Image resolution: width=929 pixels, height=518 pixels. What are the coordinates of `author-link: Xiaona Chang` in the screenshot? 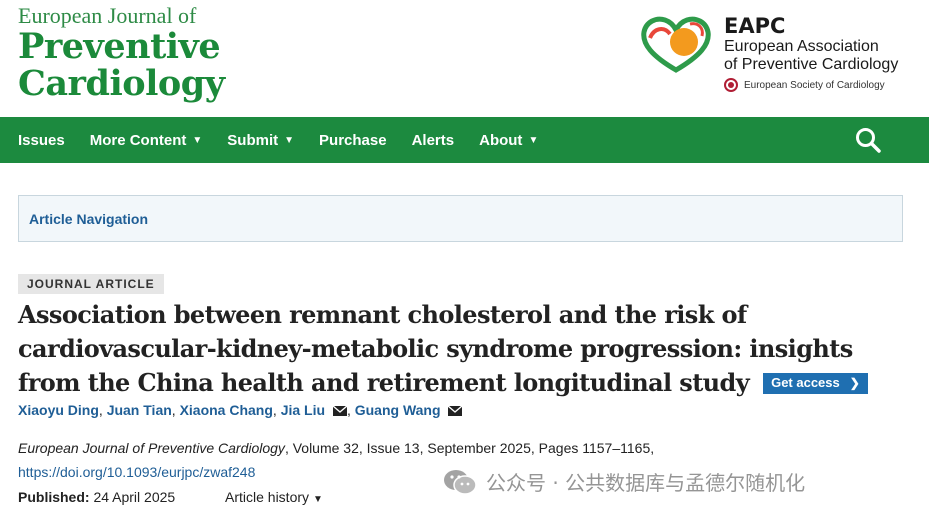 It's located at (226, 410).